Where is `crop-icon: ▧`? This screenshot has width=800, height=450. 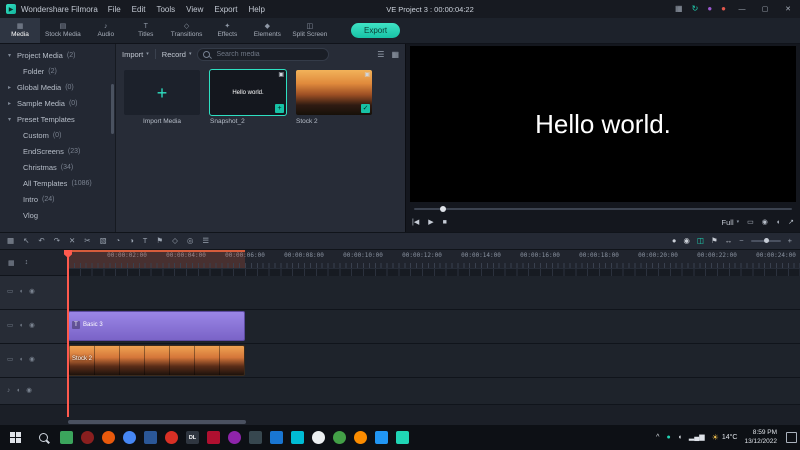
crop-icon: ▧ is located at coordinates (103, 241).